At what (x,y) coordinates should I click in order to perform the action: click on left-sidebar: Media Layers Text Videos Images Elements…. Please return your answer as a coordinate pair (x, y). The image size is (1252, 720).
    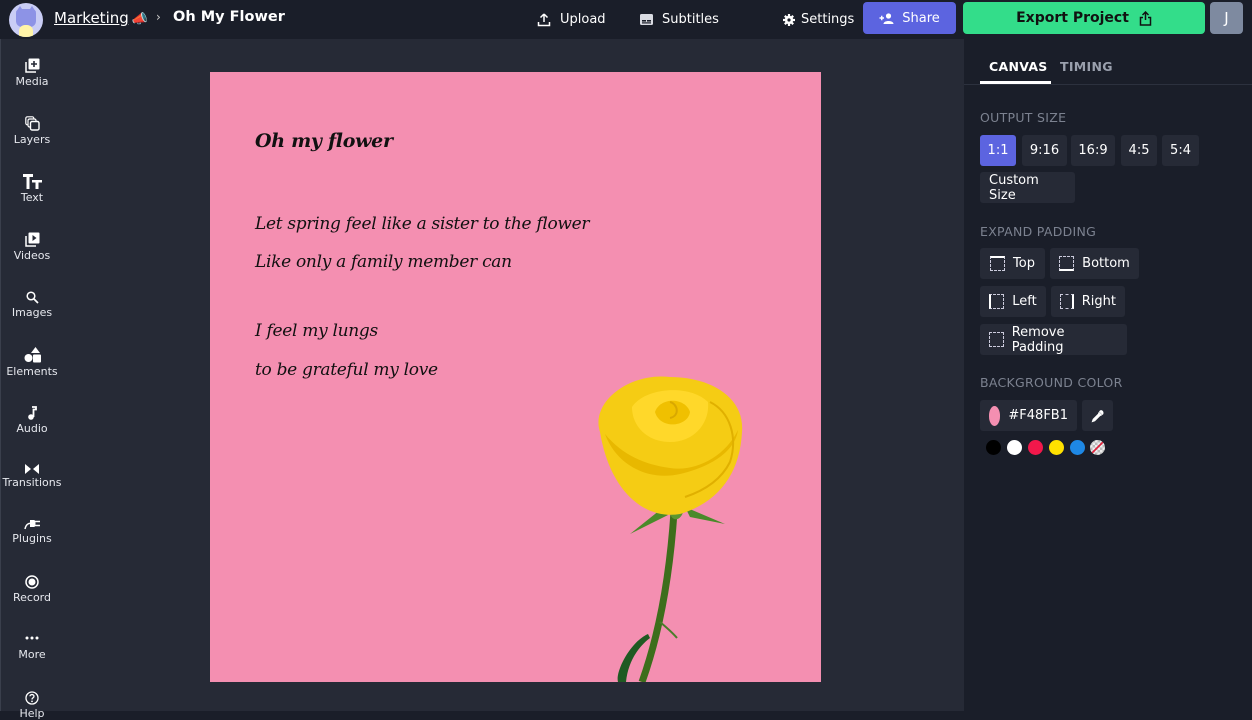
    Looking at the image, I should click on (31, 379).